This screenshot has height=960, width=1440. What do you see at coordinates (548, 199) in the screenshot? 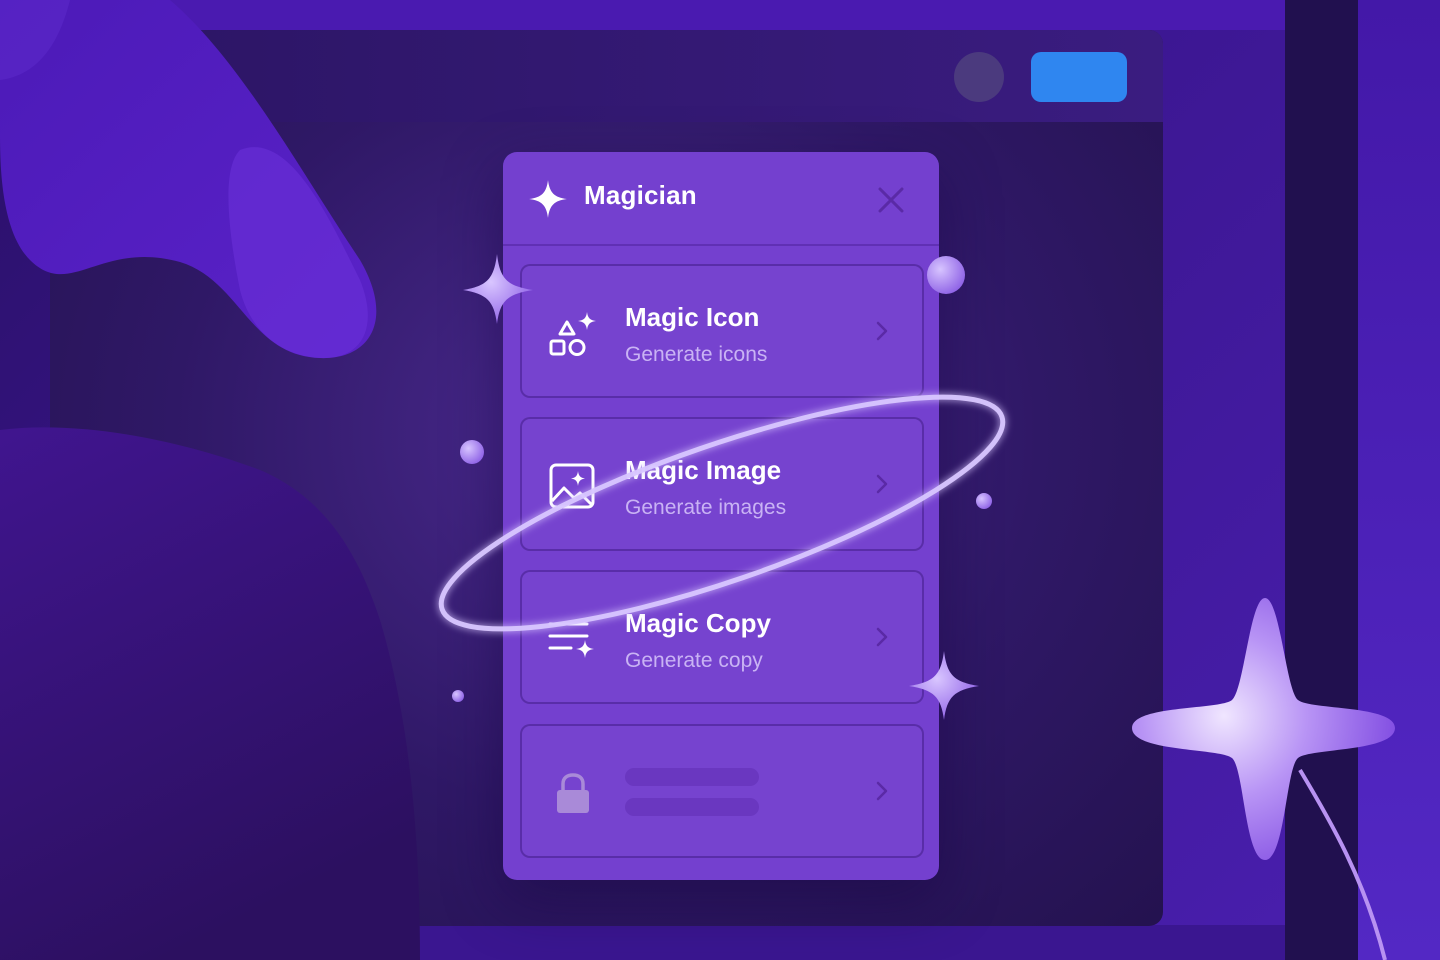
I see `sparkle-icon` at bounding box center [548, 199].